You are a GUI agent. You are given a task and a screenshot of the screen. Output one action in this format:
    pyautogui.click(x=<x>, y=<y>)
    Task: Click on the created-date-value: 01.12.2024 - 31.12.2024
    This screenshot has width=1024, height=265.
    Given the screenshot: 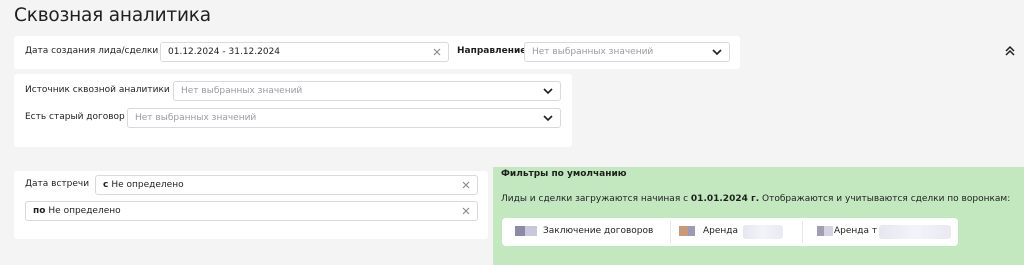 What is the action you would take?
    pyautogui.click(x=224, y=52)
    